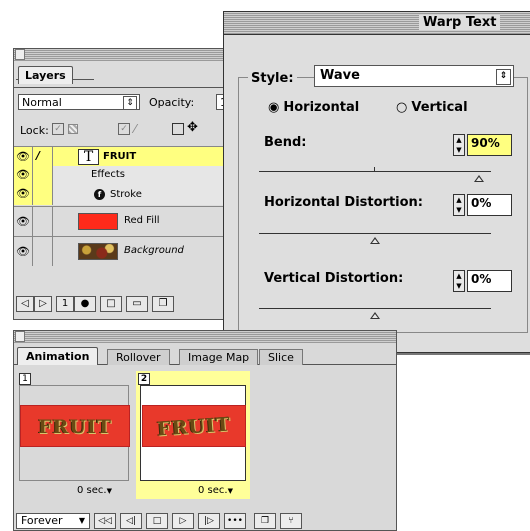 This screenshot has width=530, height=531. What do you see at coordinates (481, 279) in the screenshot?
I see `v-distortion-value: 0%` at bounding box center [481, 279].